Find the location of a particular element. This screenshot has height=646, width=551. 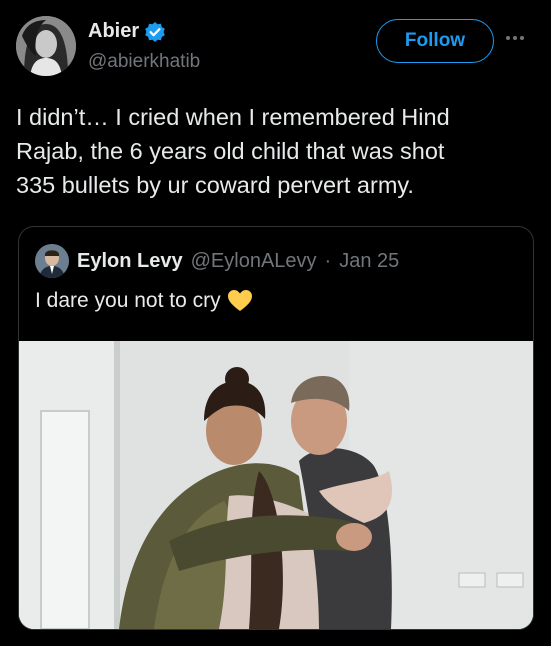

quote-date: Jan 25 is located at coordinates (369, 261).